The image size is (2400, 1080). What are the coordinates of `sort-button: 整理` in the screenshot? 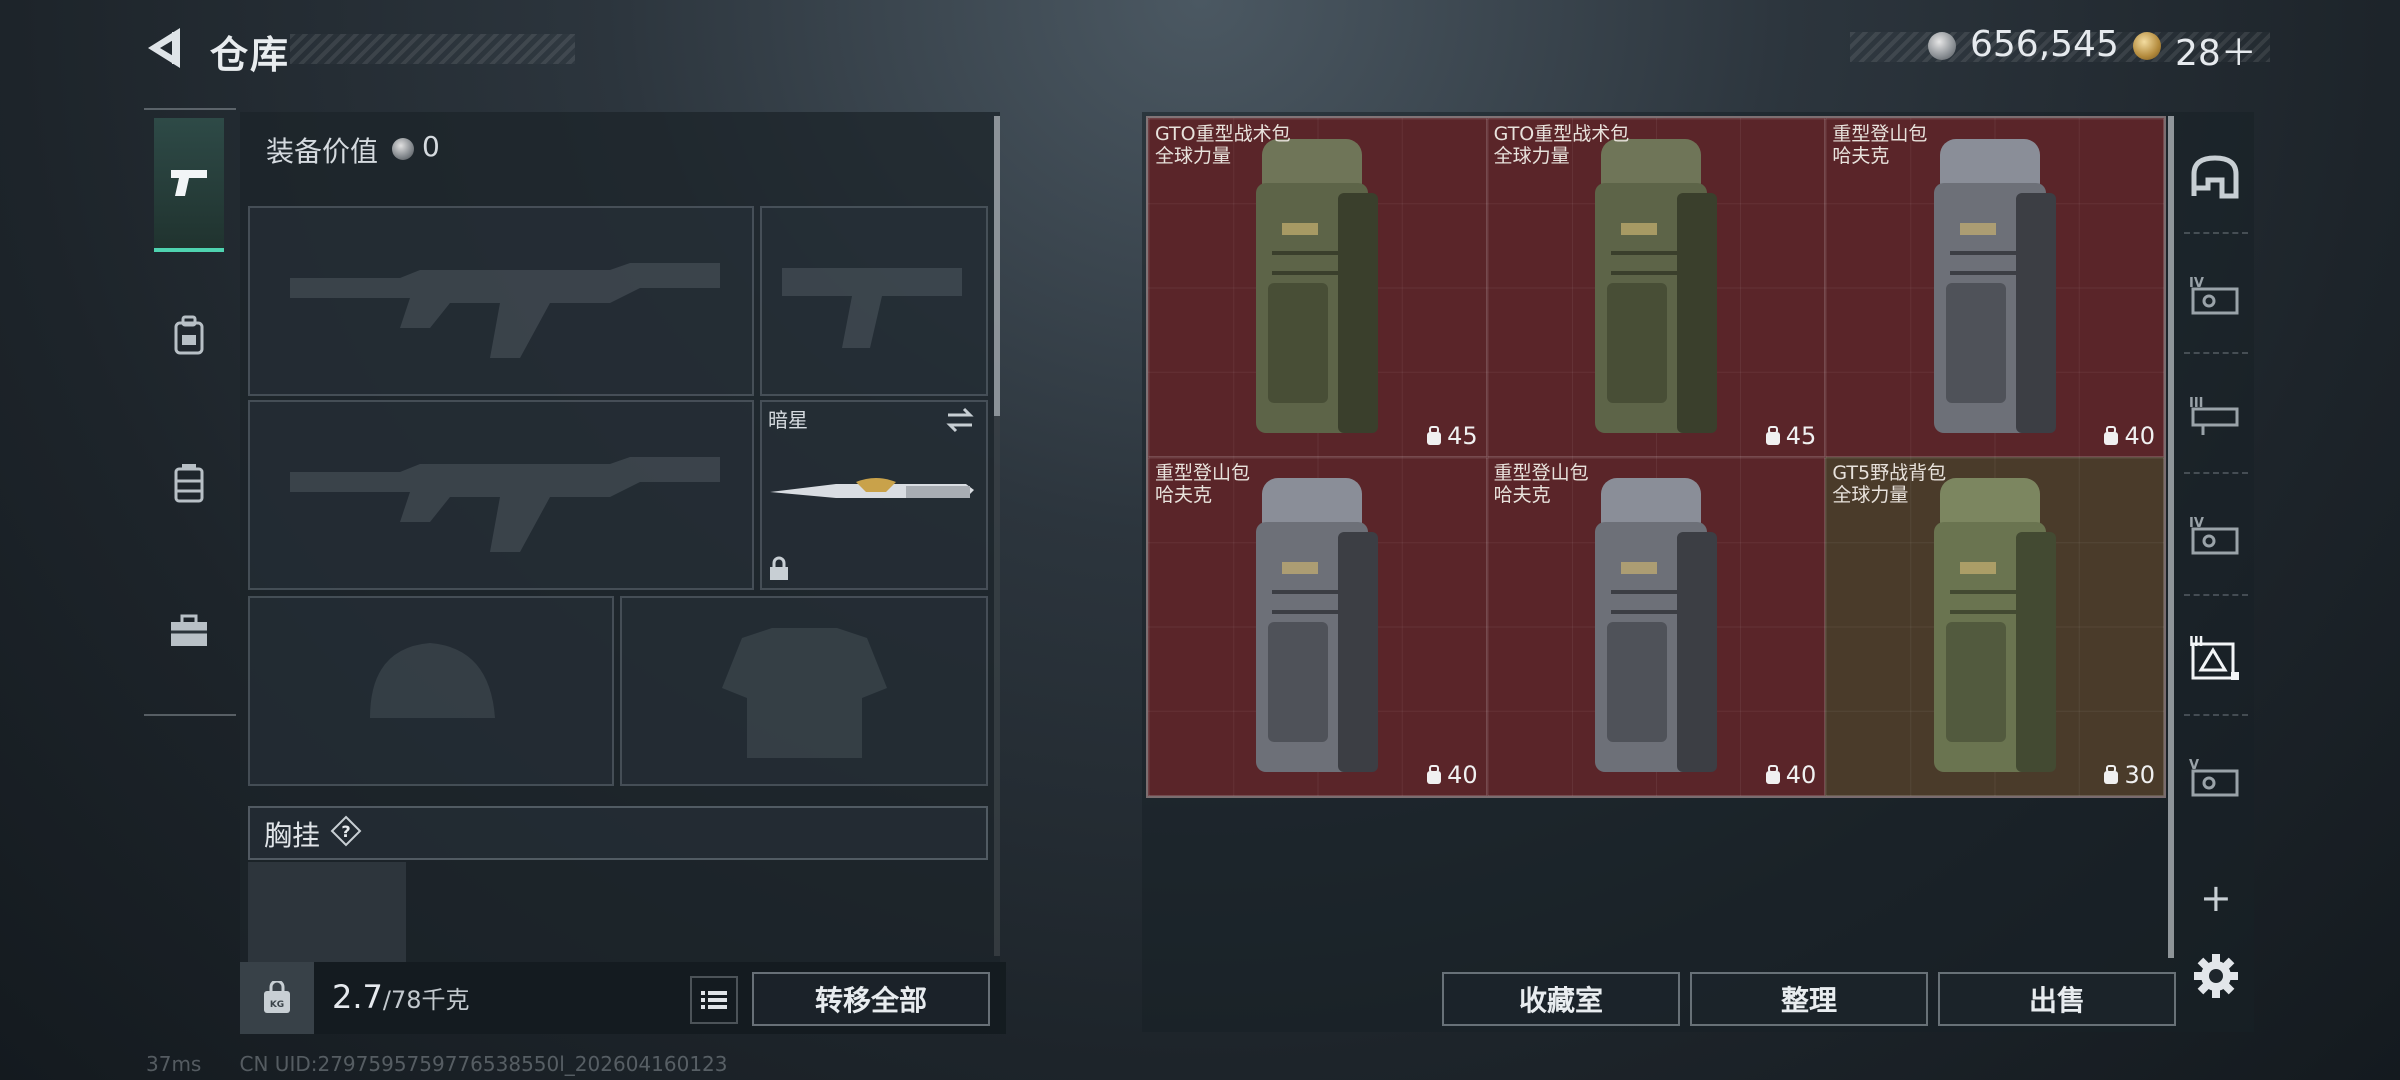 It's located at (1809, 999).